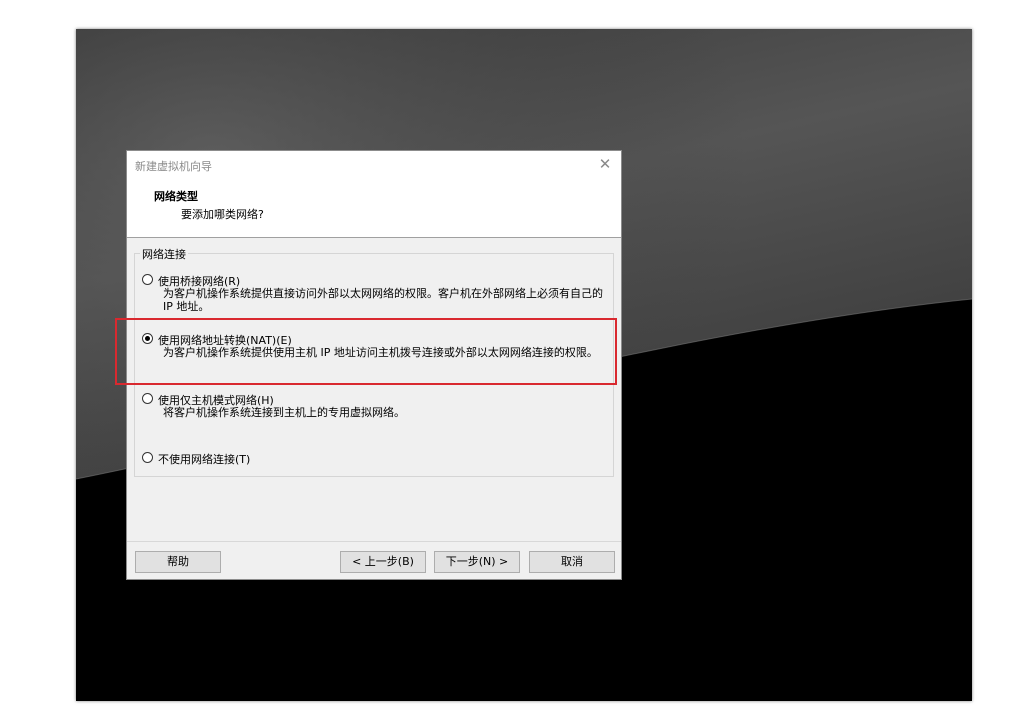 The width and height of the screenshot is (1014, 722). I want to click on next-button: 下一步(N) >, so click(477, 562).